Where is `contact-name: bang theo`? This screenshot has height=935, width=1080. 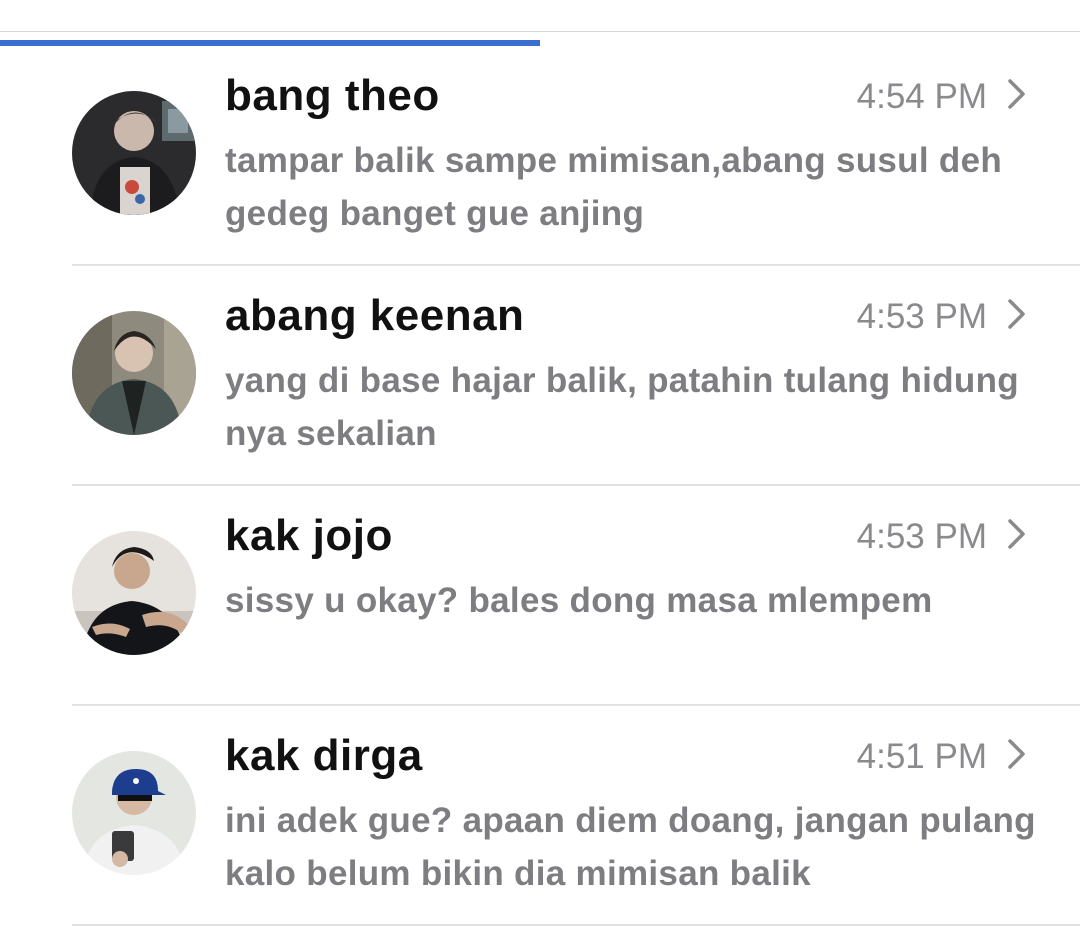 contact-name: bang theo is located at coordinates (332, 95).